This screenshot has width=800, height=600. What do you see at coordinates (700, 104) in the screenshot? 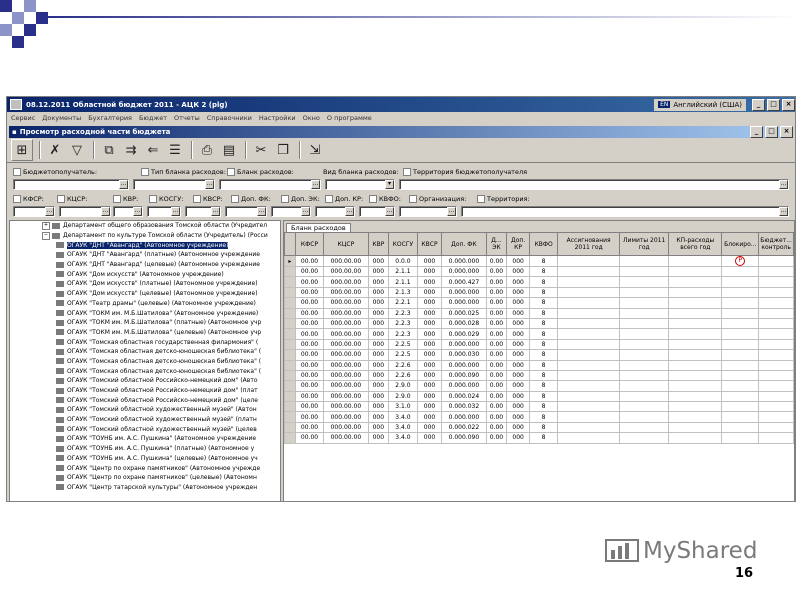
I see `language-indicator: EN Английский (США)` at bounding box center [700, 104].